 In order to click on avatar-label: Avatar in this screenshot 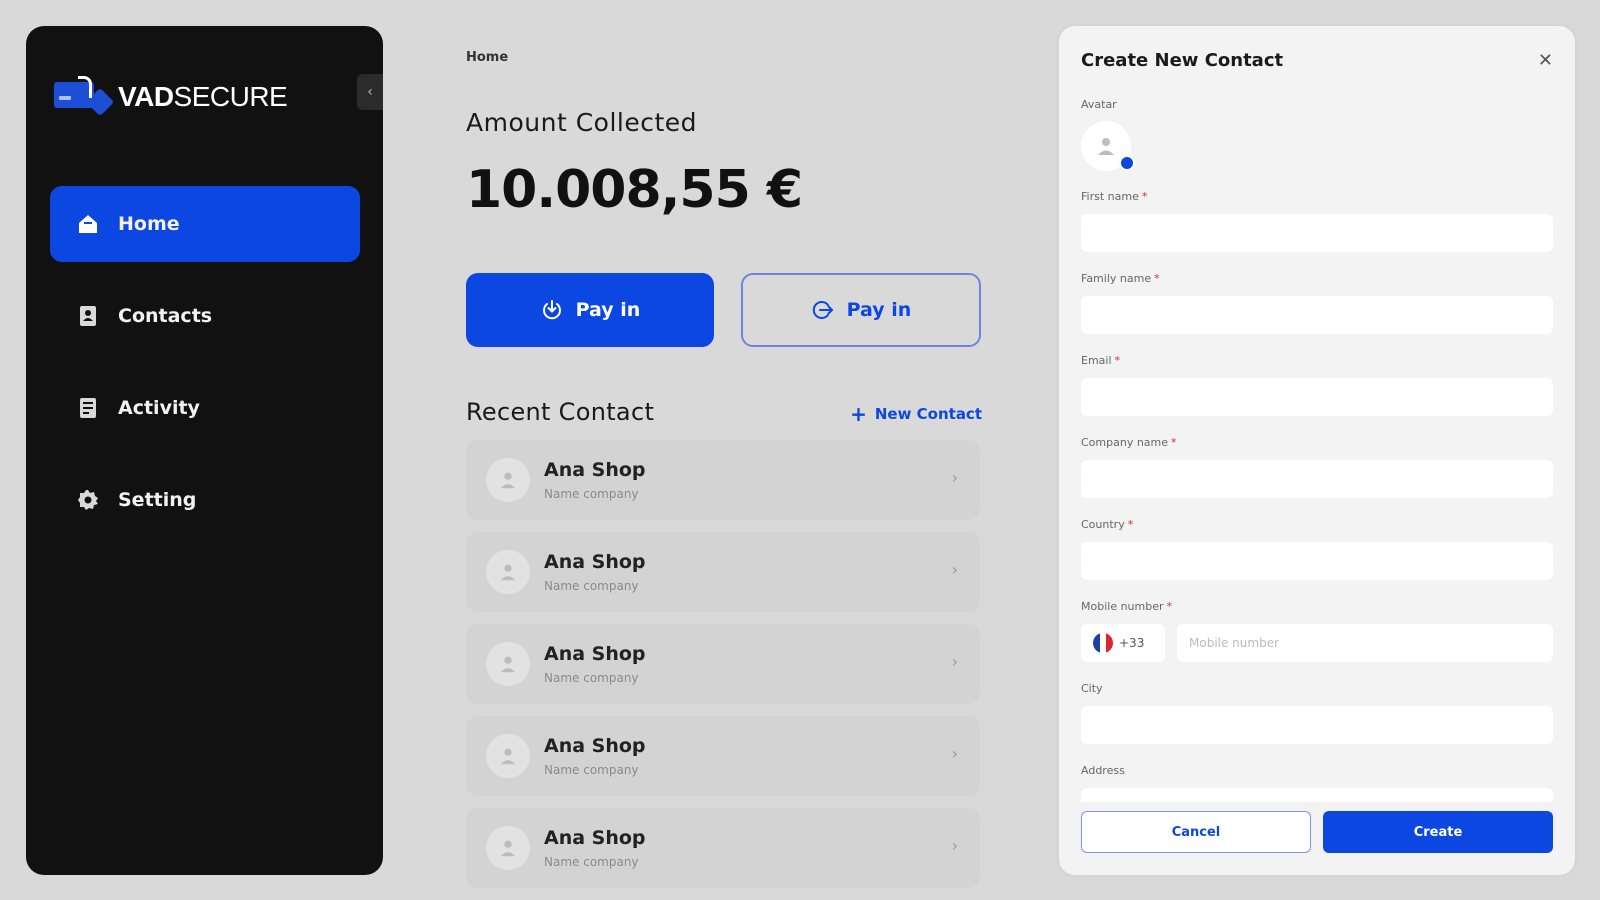, I will do `click(1099, 104)`.